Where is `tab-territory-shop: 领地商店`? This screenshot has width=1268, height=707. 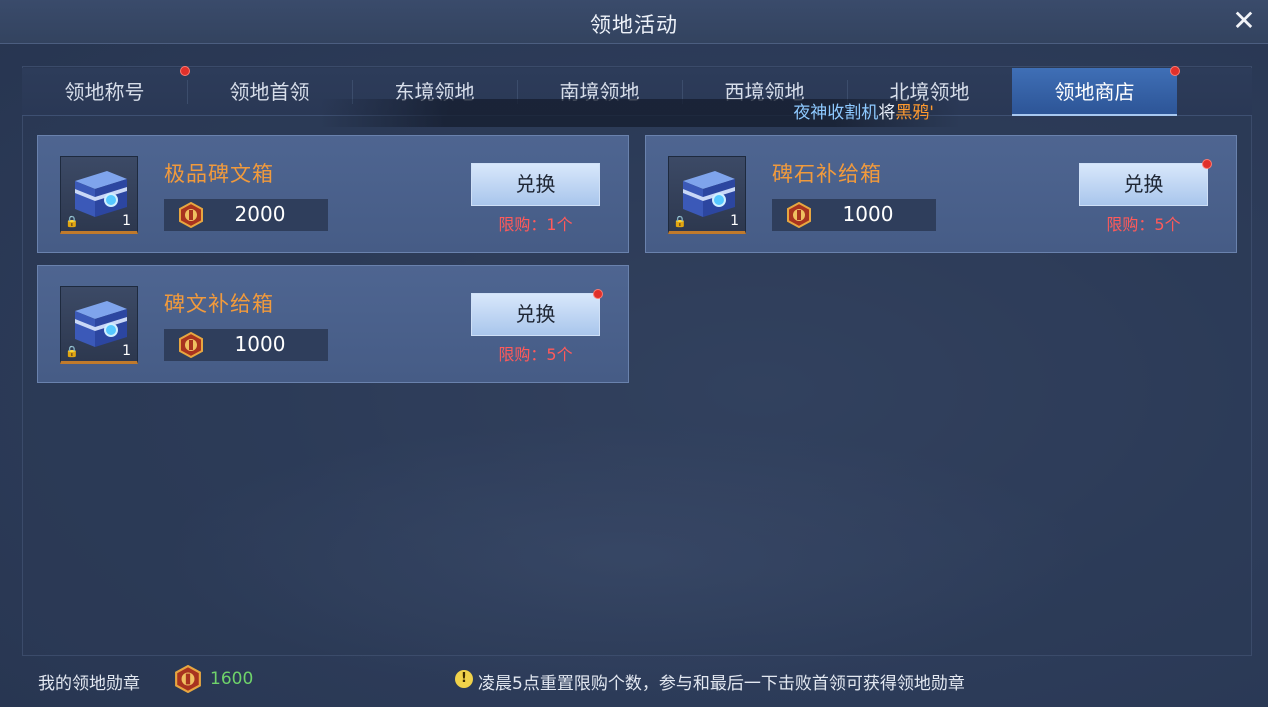 tab-territory-shop: 领地商店 is located at coordinates (1094, 92).